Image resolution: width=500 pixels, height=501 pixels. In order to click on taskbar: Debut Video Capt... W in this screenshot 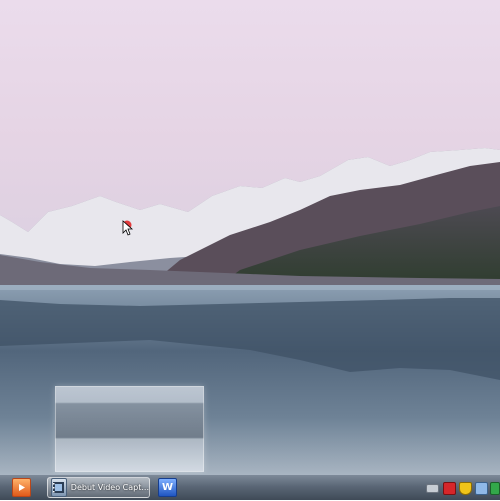, I will do `click(250, 487)`.